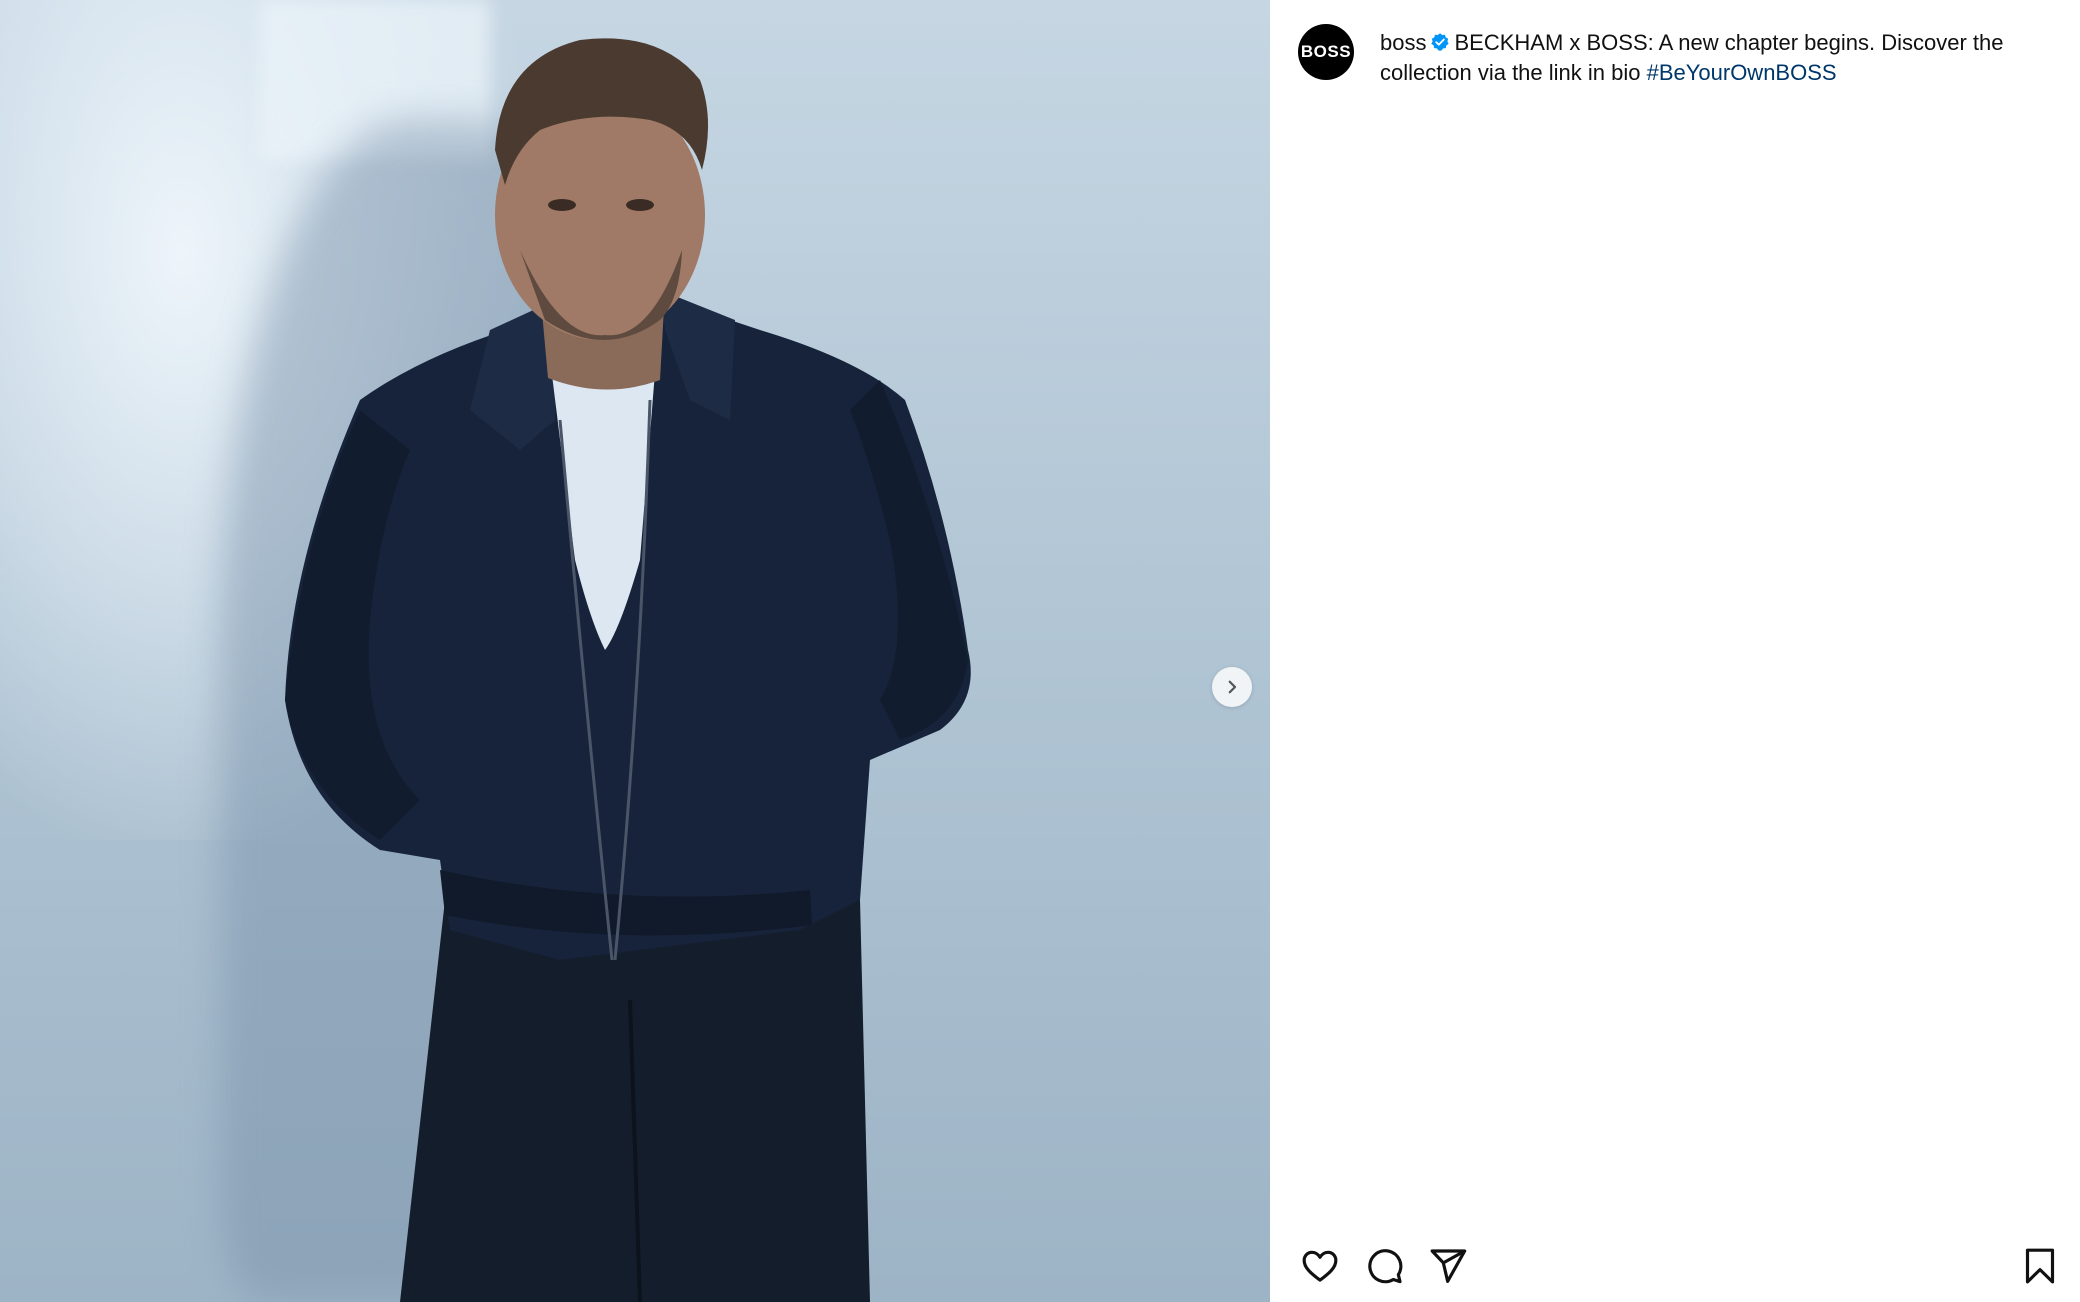 This screenshot has width=2080, height=1302. I want to click on avatar: BOSS, so click(1326, 52).